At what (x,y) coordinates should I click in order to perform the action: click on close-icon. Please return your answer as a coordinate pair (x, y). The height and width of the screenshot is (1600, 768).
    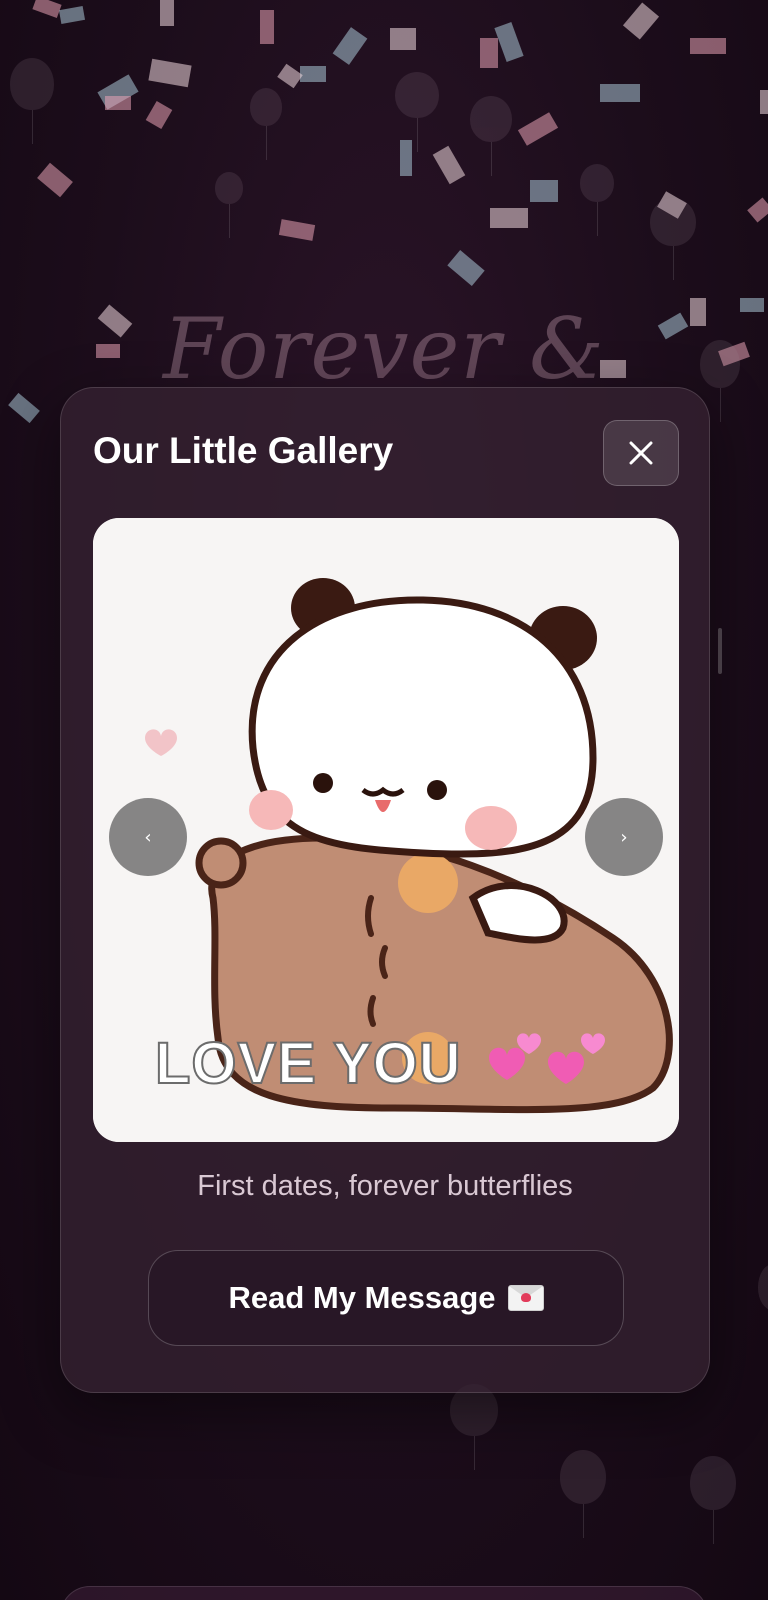
    Looking at the image, I should click on (641, 453).